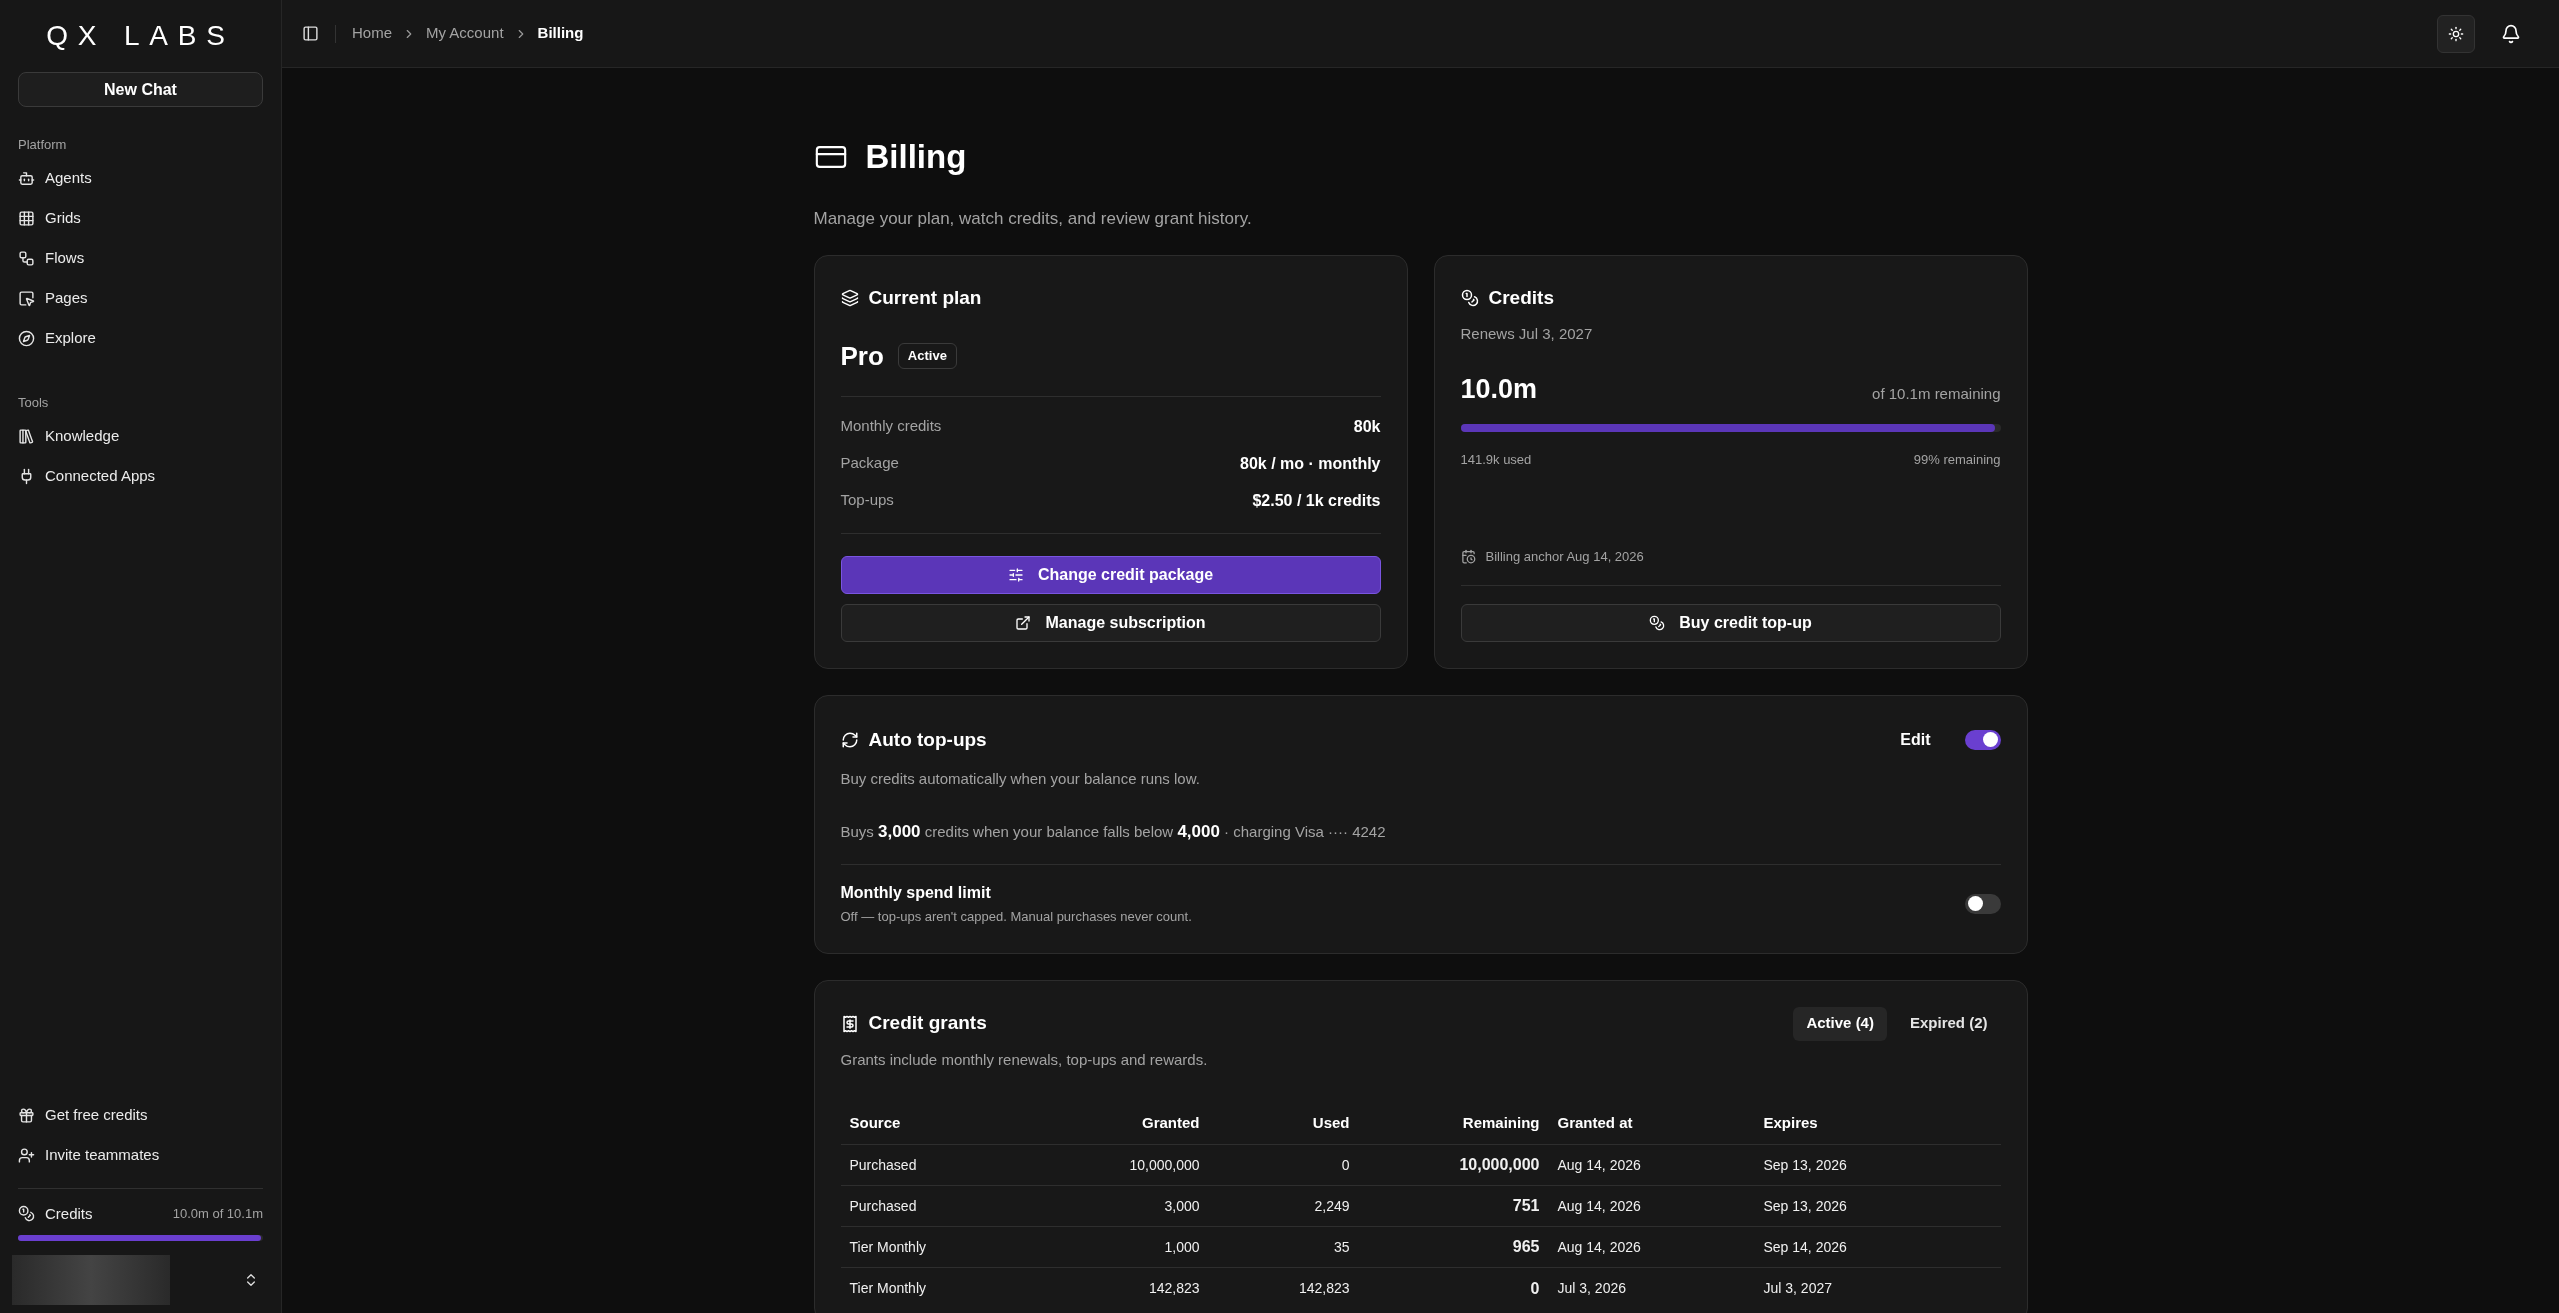 The image size is (2559, 1313). Describe the element at coordinates (849, 1023) in the screenshot. I see `receipt-icon` at that location.